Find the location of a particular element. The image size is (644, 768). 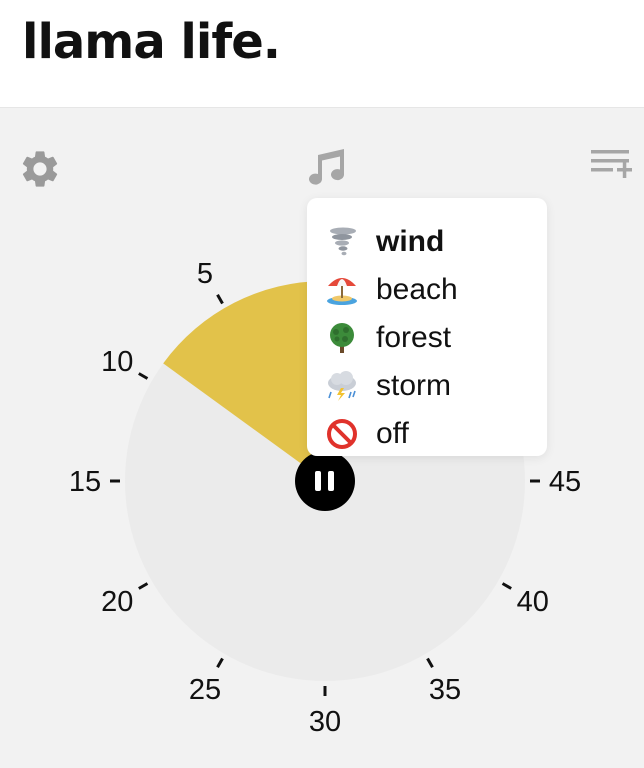

dial-label: 40 is located at coordinates (533, 602).